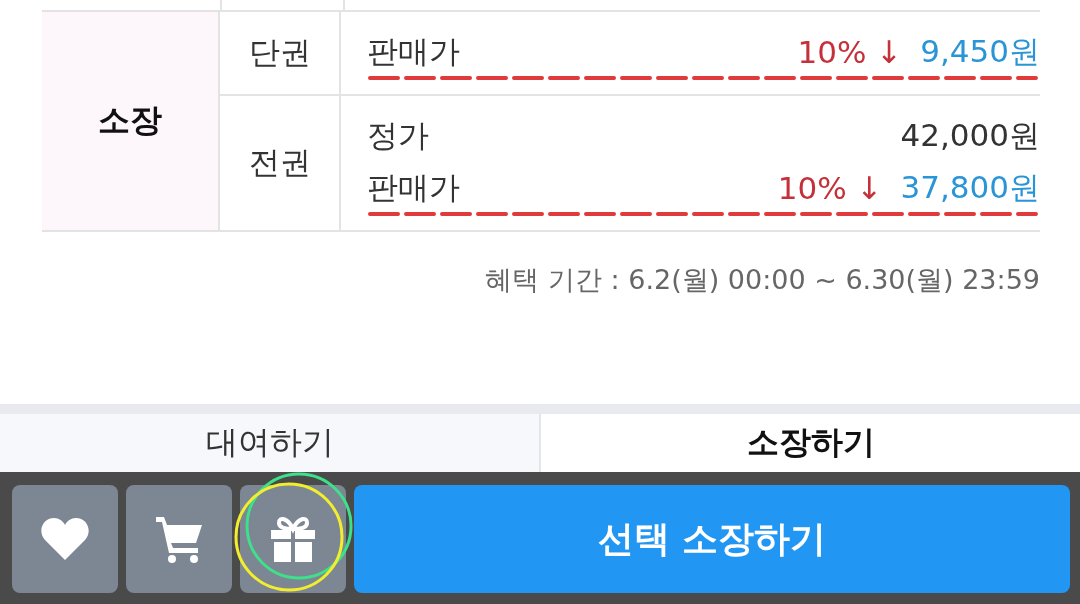 The height and width of the screenshot is (604, 1080). I want to click on regular-price: 42,000원, so click(970, 135).